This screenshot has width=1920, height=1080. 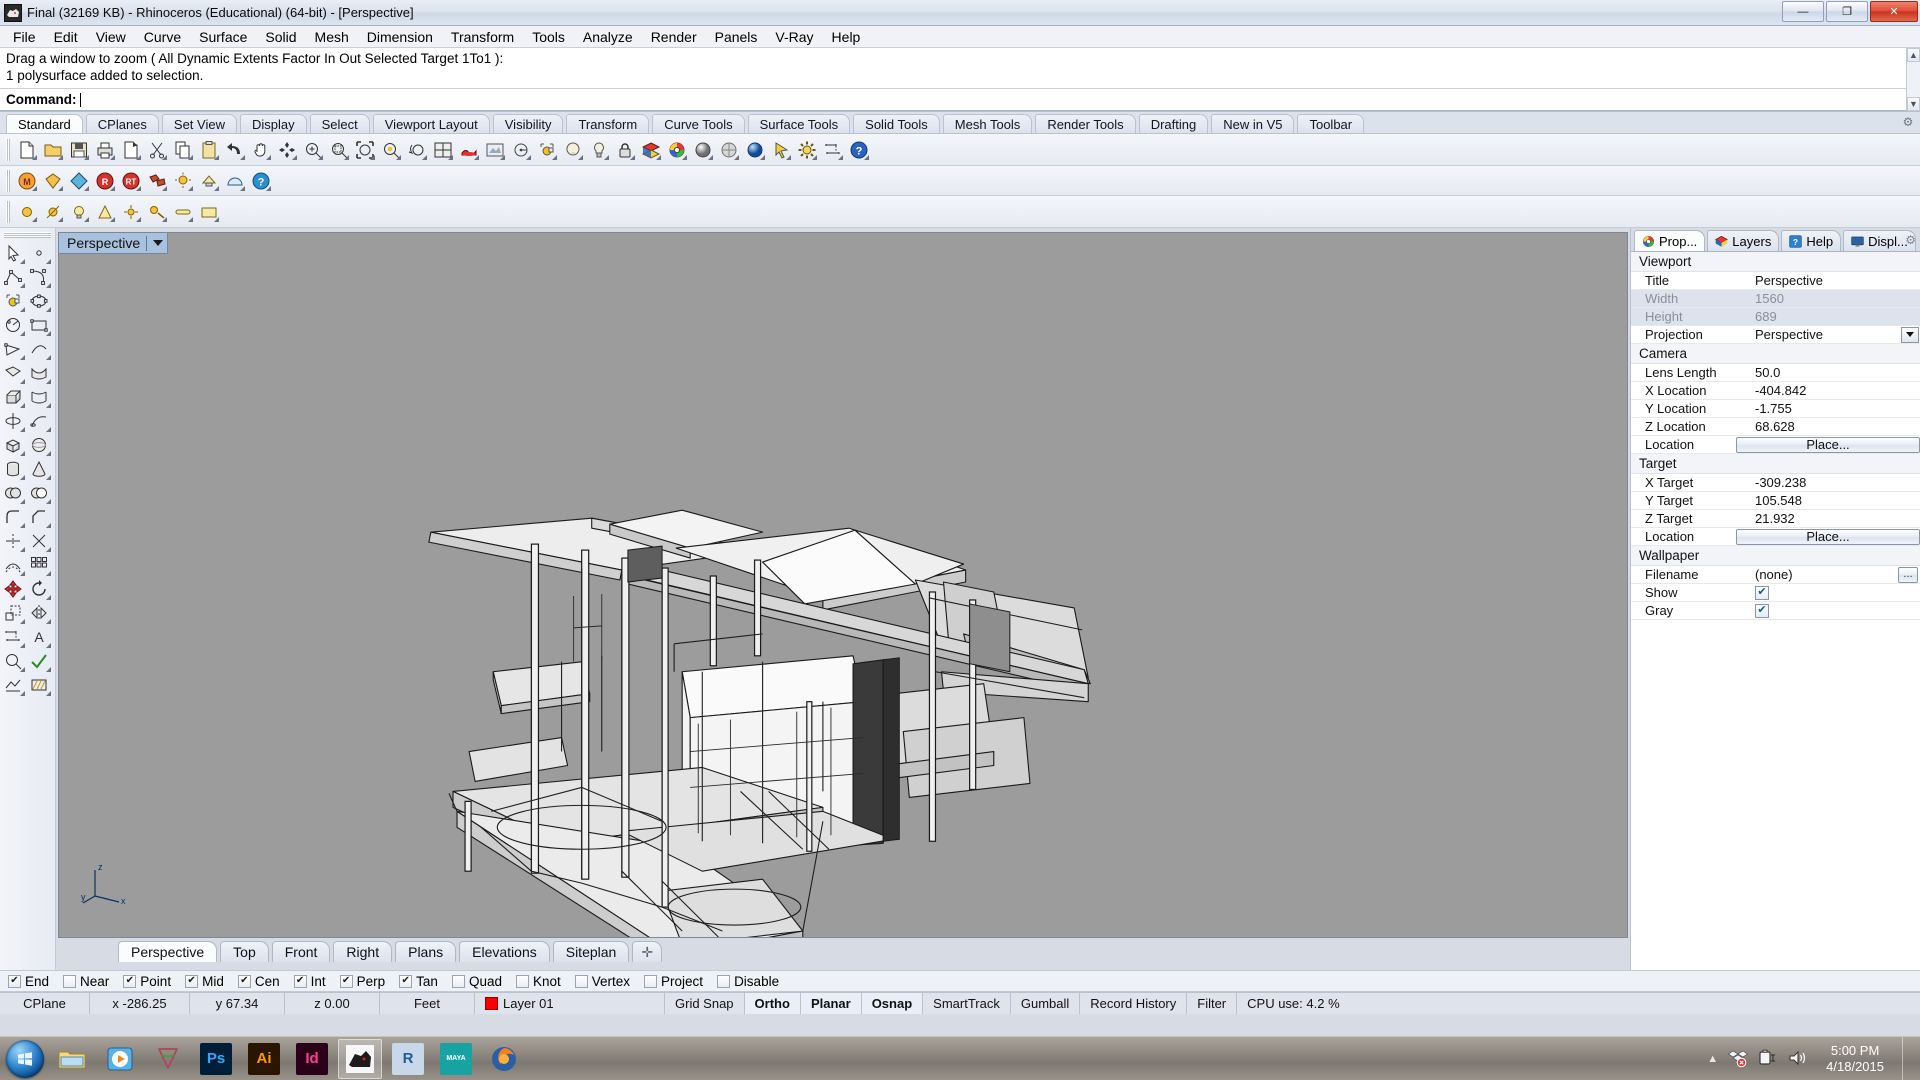 I want to click on maximize-button: ❐, so click(x=1847, y=11).